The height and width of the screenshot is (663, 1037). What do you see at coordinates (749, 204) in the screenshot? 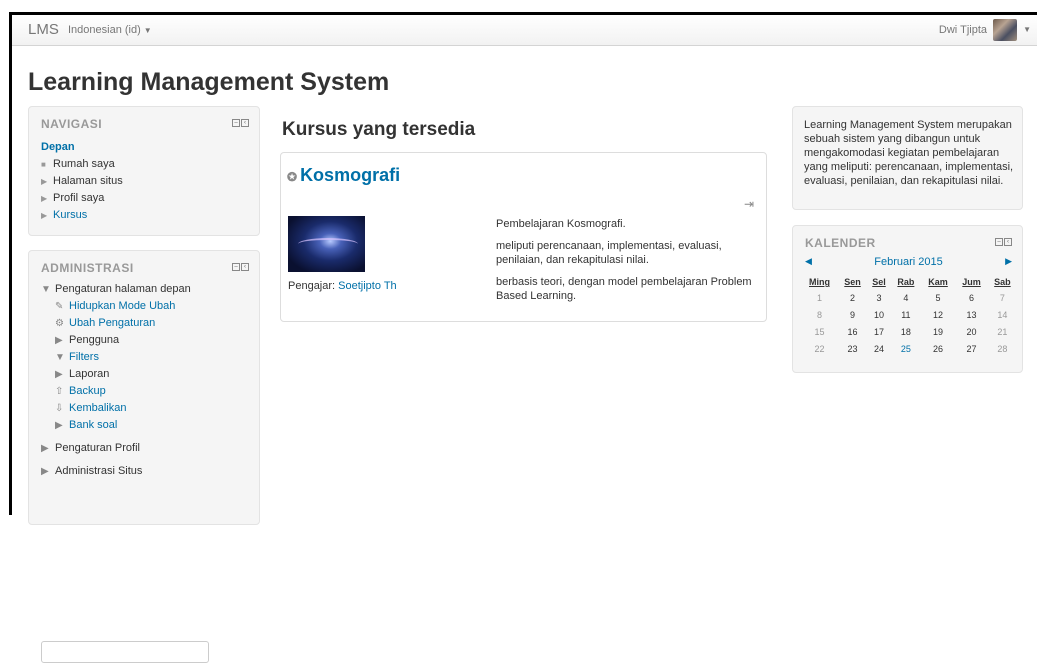
I see `enrol-icon: ⇥` at bounding box center [749, 204].